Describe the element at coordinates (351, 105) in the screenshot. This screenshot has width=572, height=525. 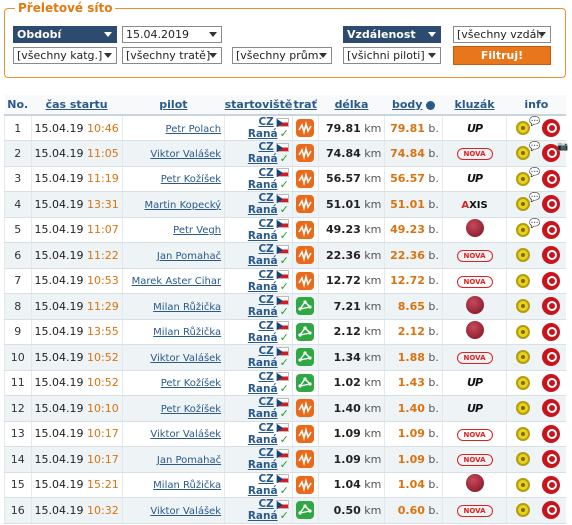
I see `col-length: délka` at that location.